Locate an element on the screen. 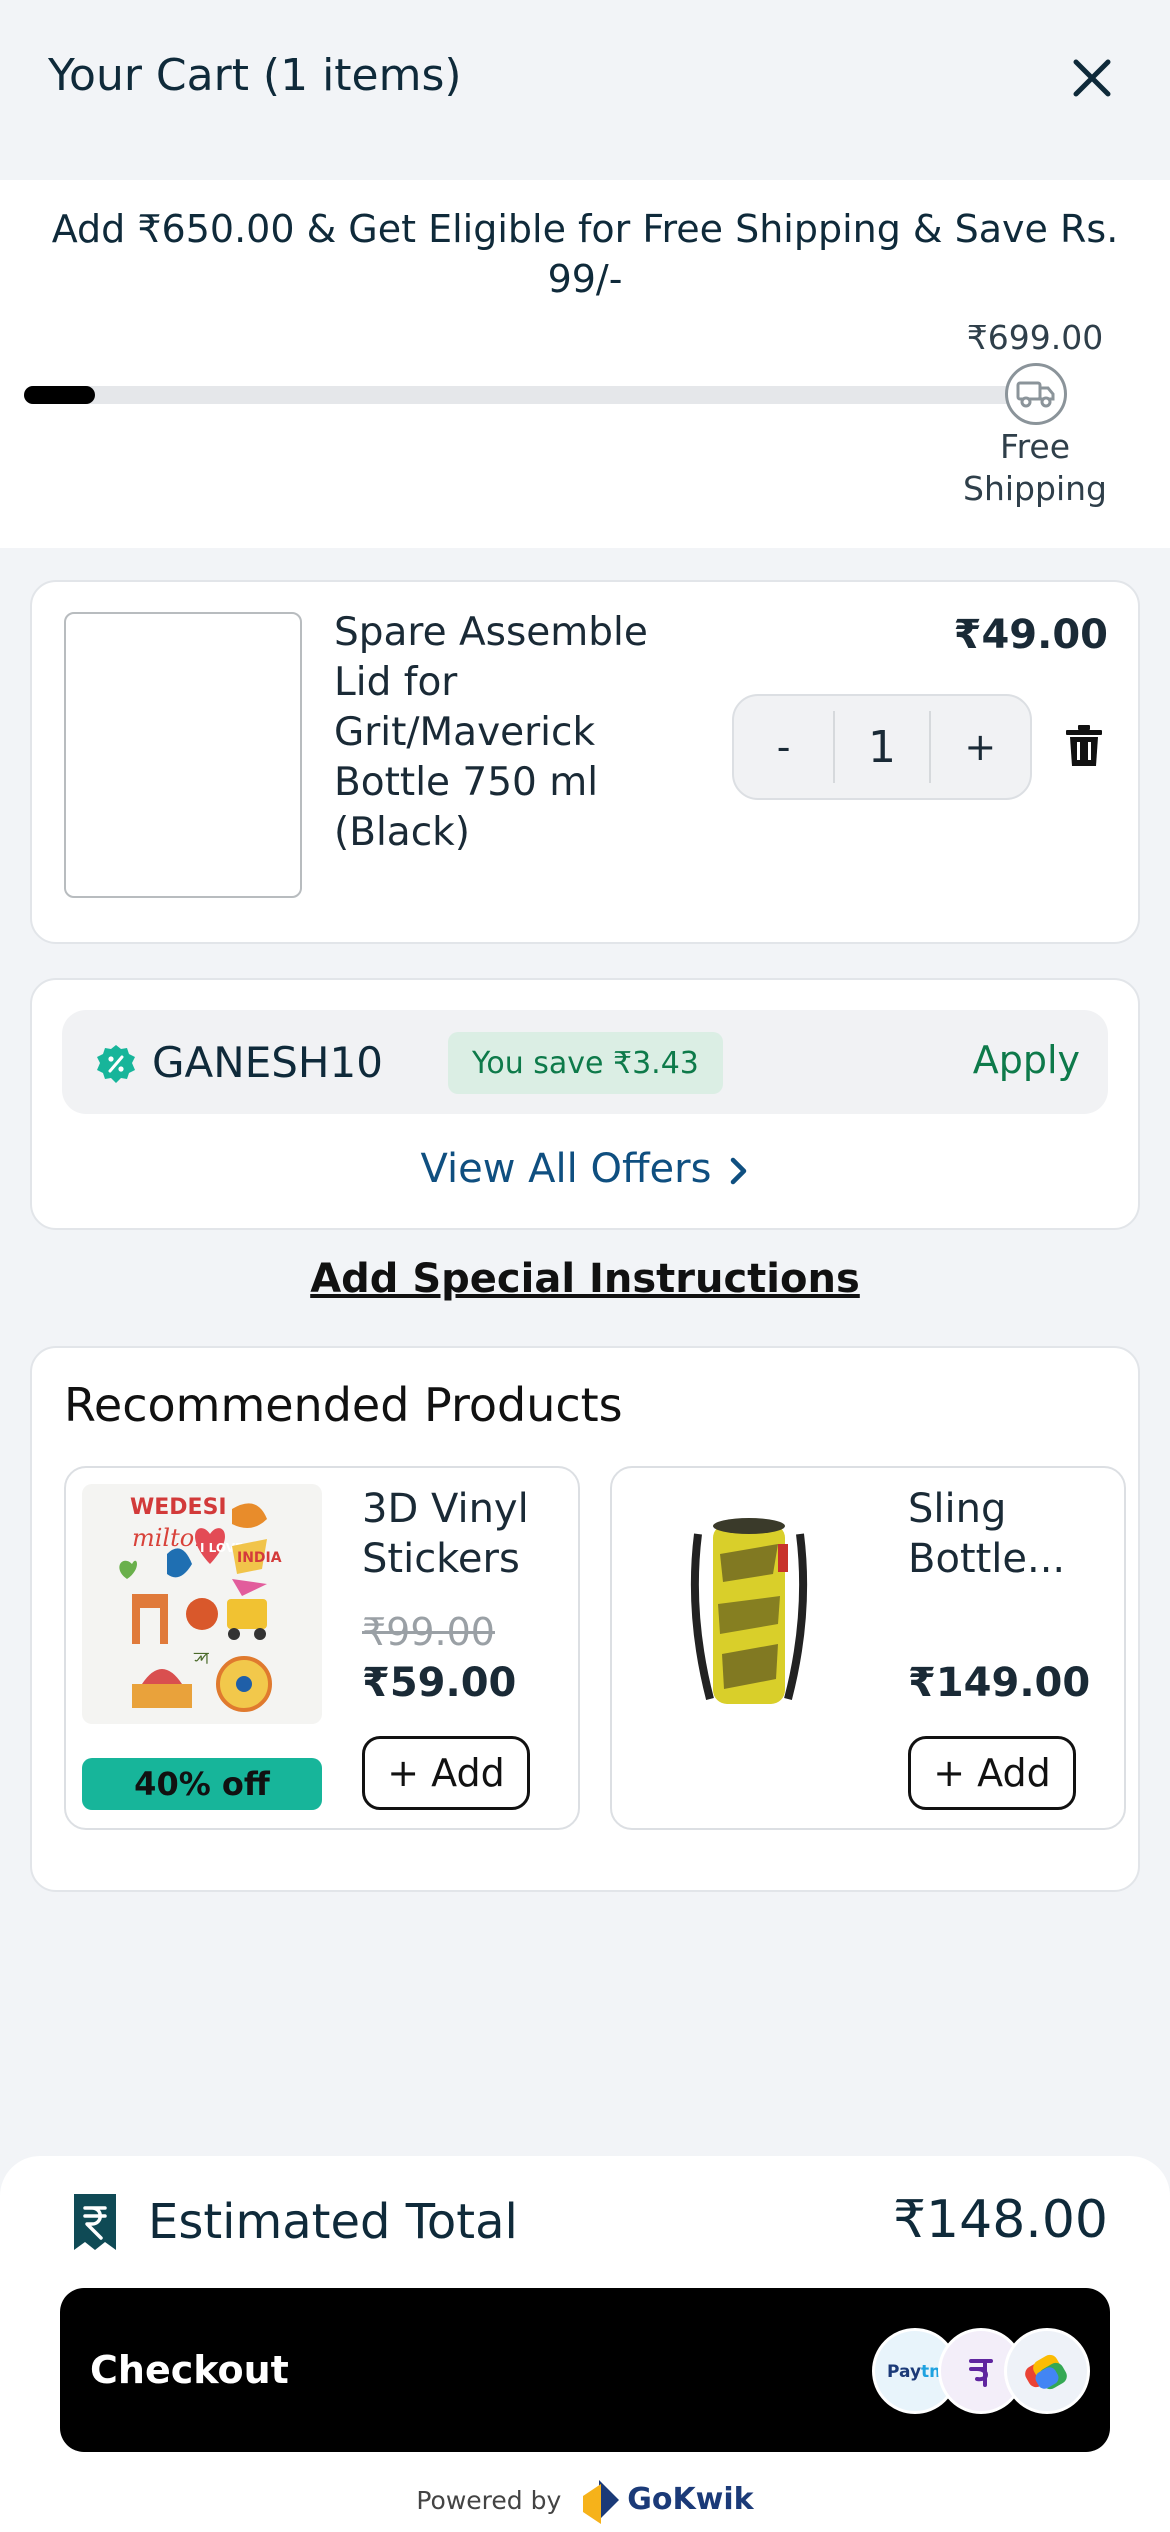 The height and width of the screenshot is (2532, 1170). increase-quantity-button: + is located at coordinates (980, 747).